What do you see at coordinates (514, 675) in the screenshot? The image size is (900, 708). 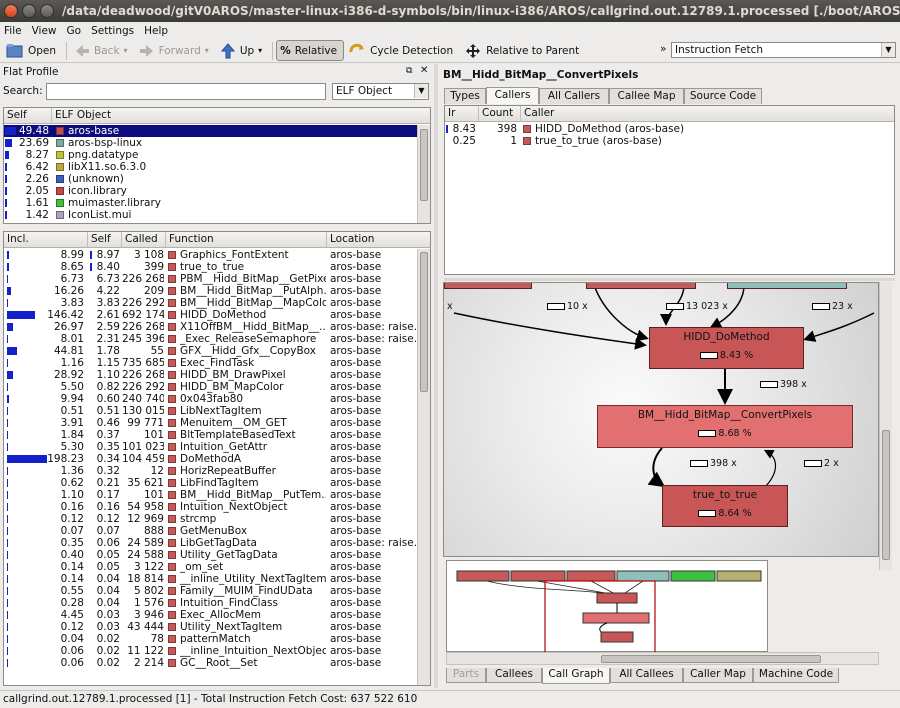 I see `tab-callees: Callees` at bounding box center [514, 675].